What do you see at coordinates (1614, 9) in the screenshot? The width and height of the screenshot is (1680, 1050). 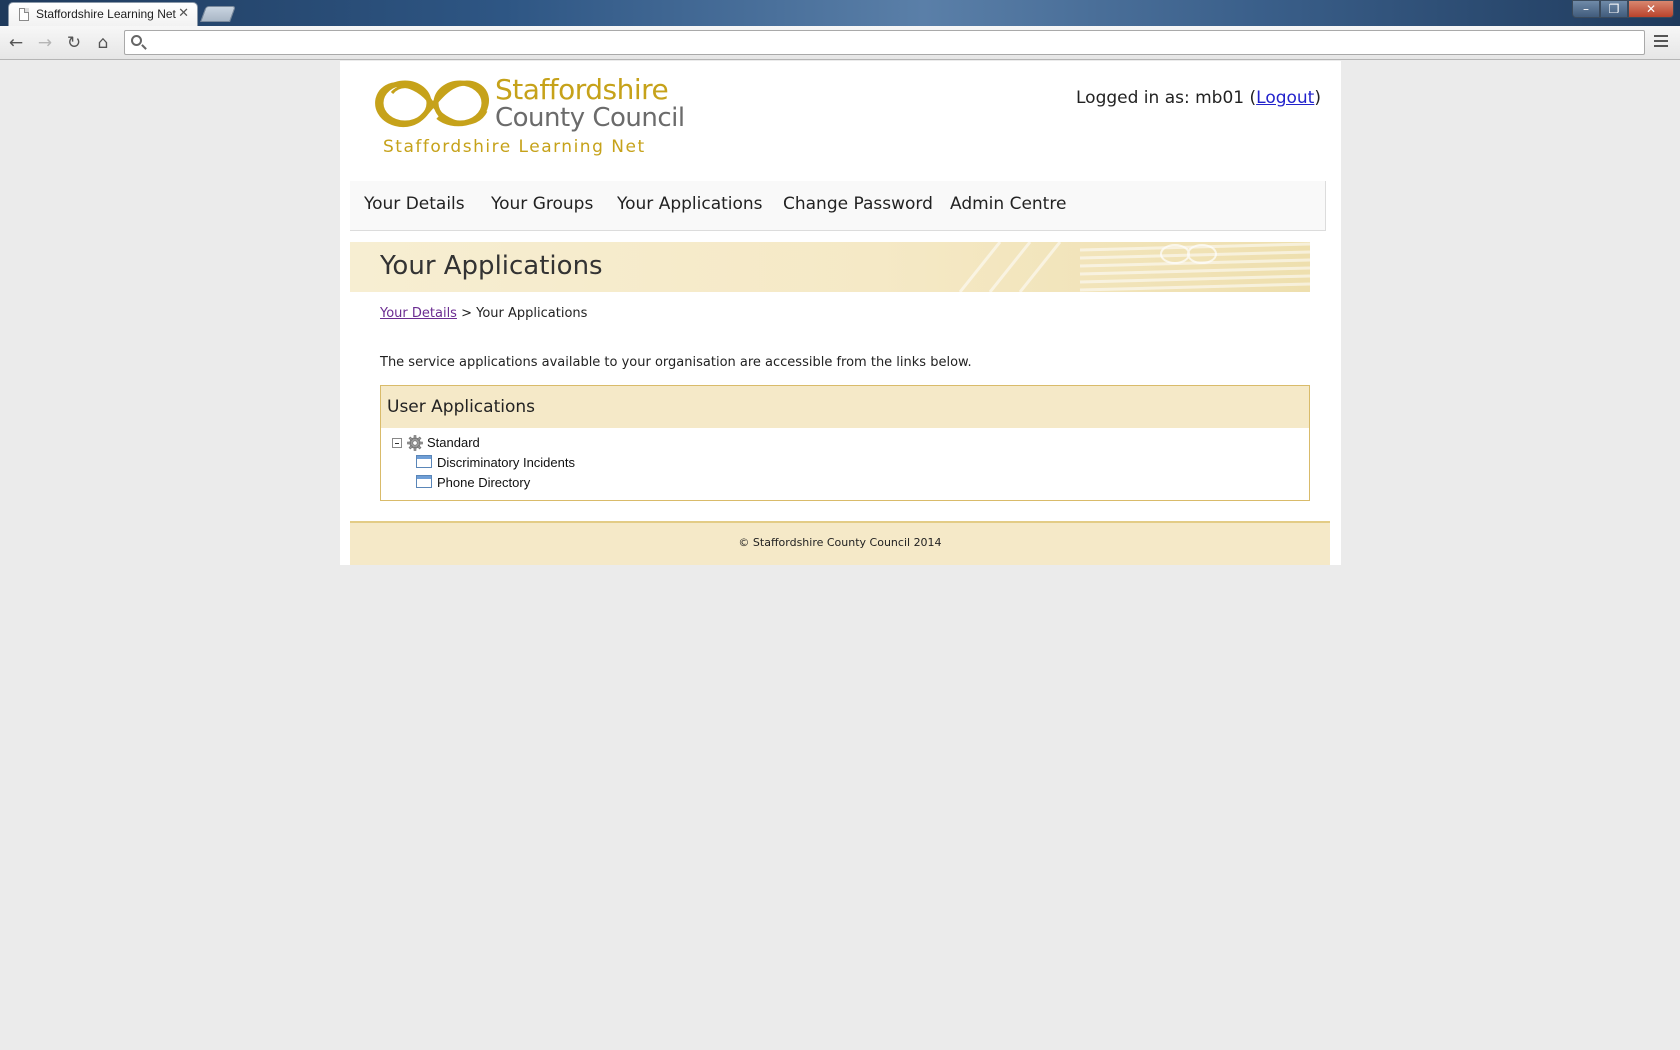 I see `restore-button: ❐` at bounding box center [1614, 9].